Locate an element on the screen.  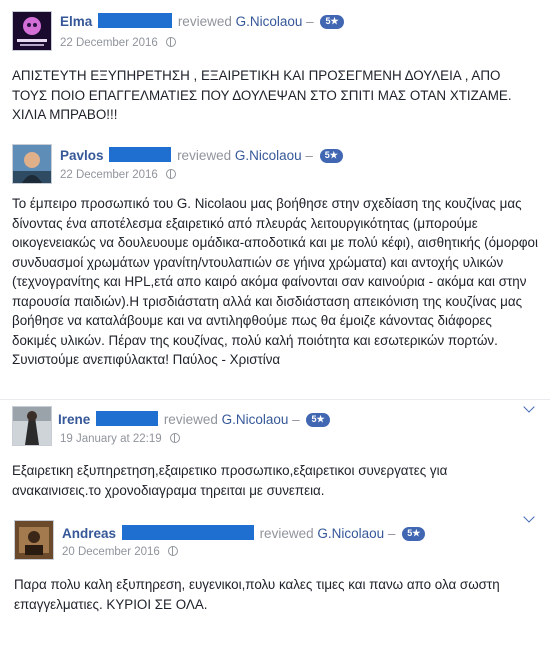
review-header: Andreas reviewed G.Nicolaou – 5★ is located at coordinates (244, 533).